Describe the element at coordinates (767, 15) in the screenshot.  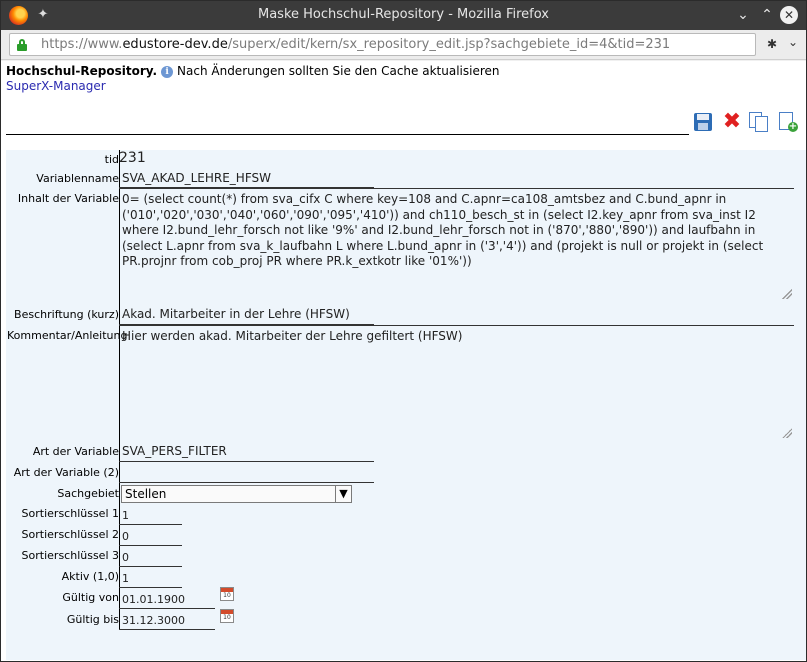
I see `maximize-button: ⌃` at that location.